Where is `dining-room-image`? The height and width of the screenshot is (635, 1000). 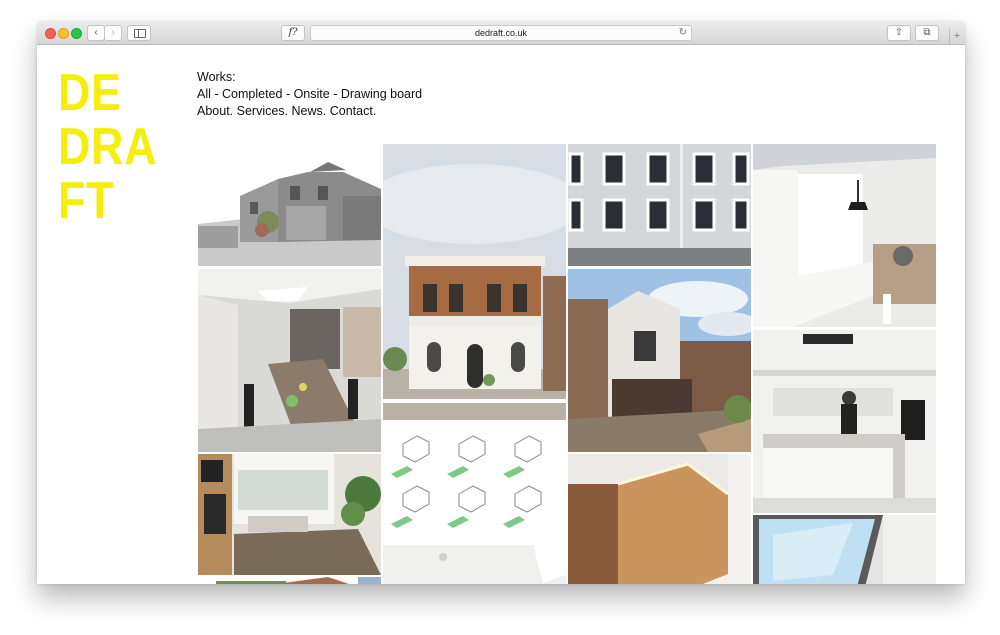
dining-room-image is located at coordinates (289, 360).